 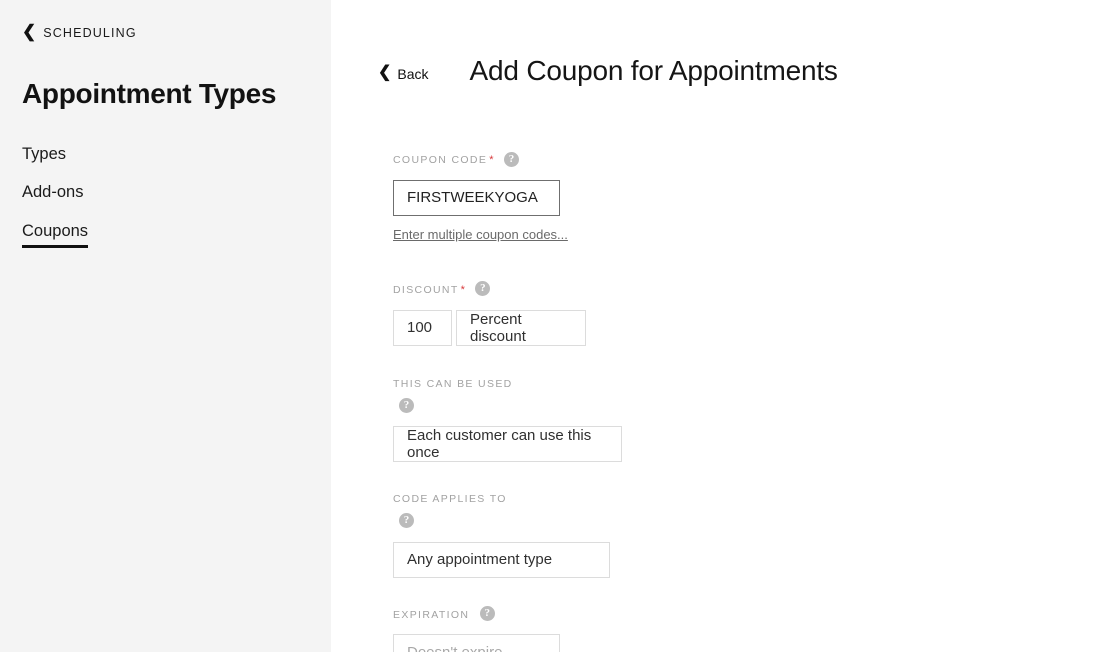 I want to click on coupon-code-input: FIRSTWEEKYOGA, so click(x=476, y=197).